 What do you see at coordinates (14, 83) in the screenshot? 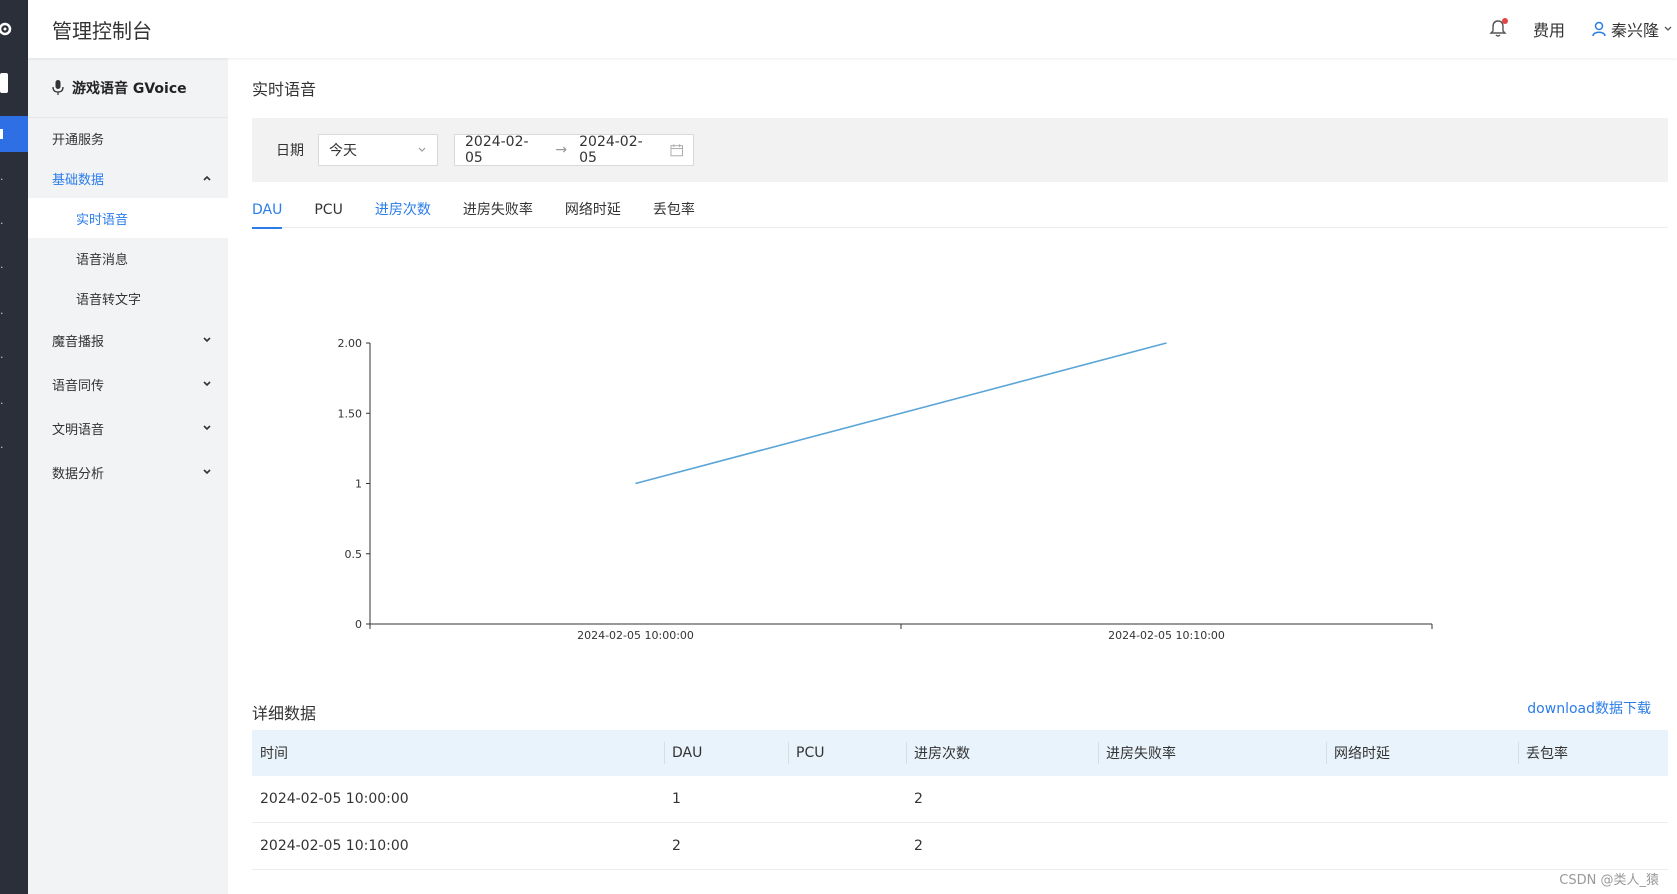
I see `app-icon` at bounding box center [14, 83].